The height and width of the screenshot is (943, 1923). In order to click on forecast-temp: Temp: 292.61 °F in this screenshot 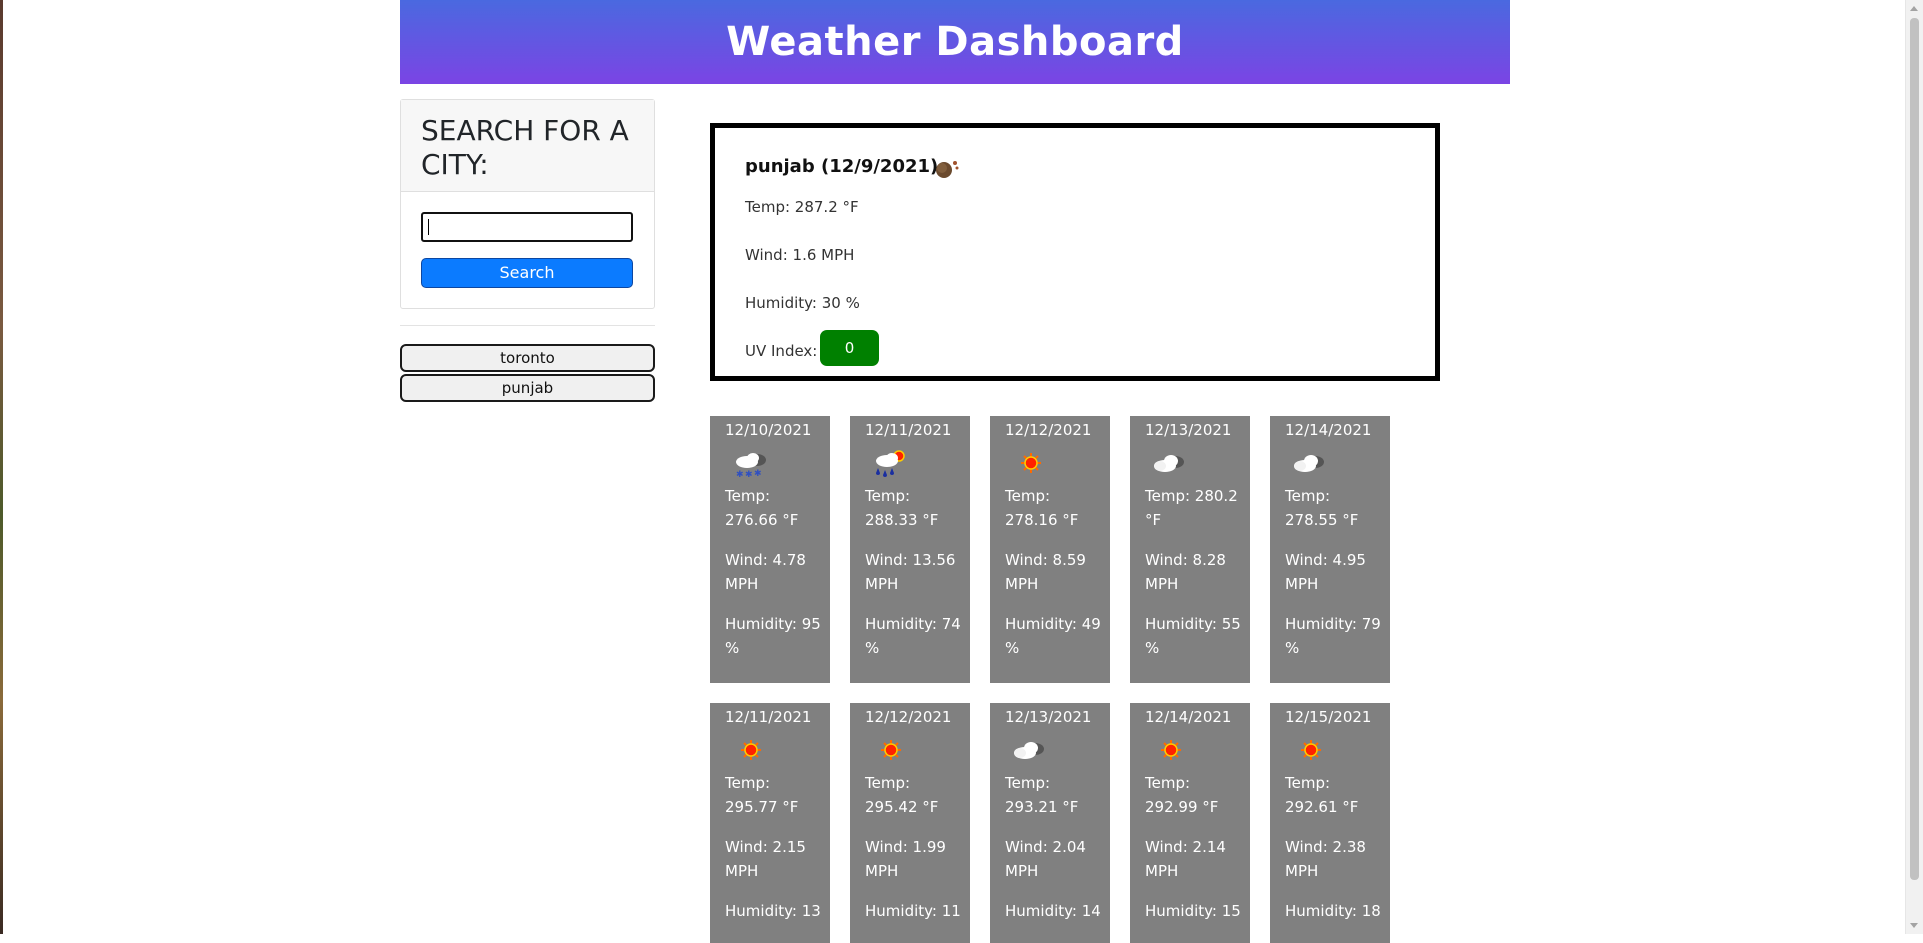, I will do `click(1322, 795)`.